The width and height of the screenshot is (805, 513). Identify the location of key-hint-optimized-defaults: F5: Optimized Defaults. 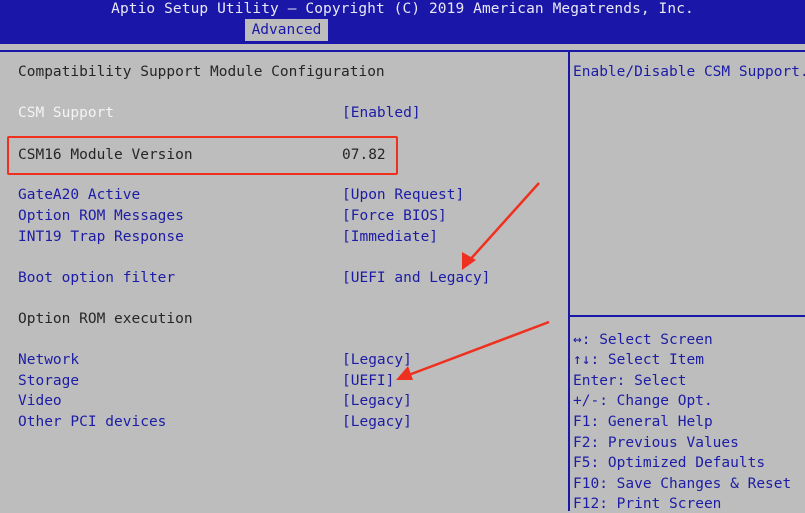
(669, 463).